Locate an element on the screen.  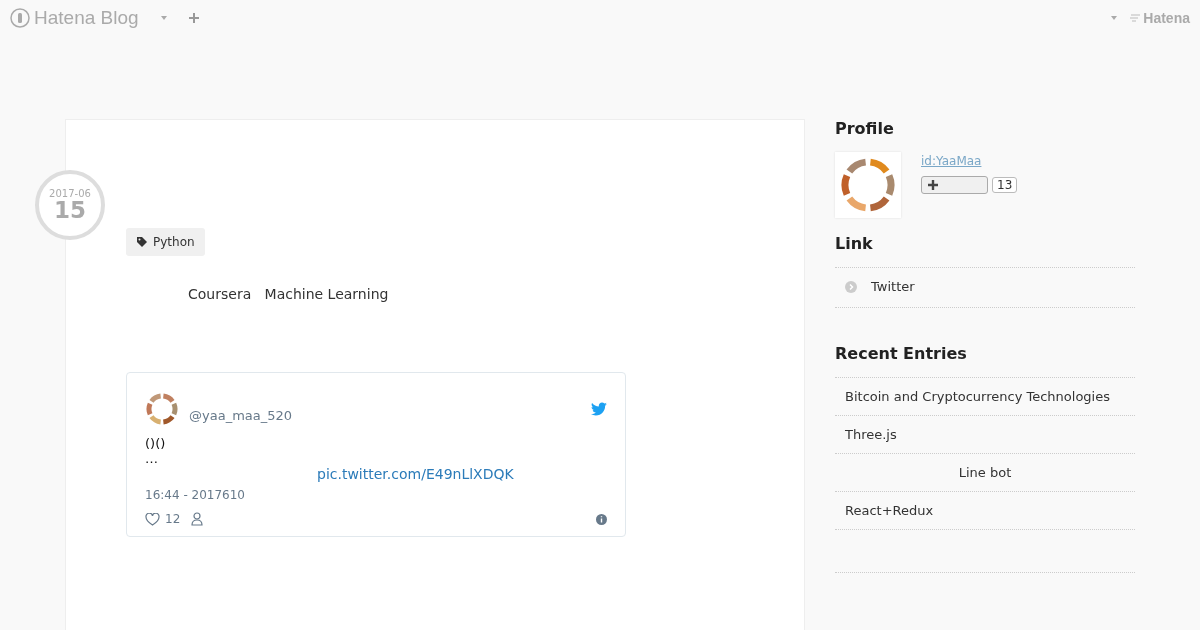
bird-icon is located at coordinates (599, 409).